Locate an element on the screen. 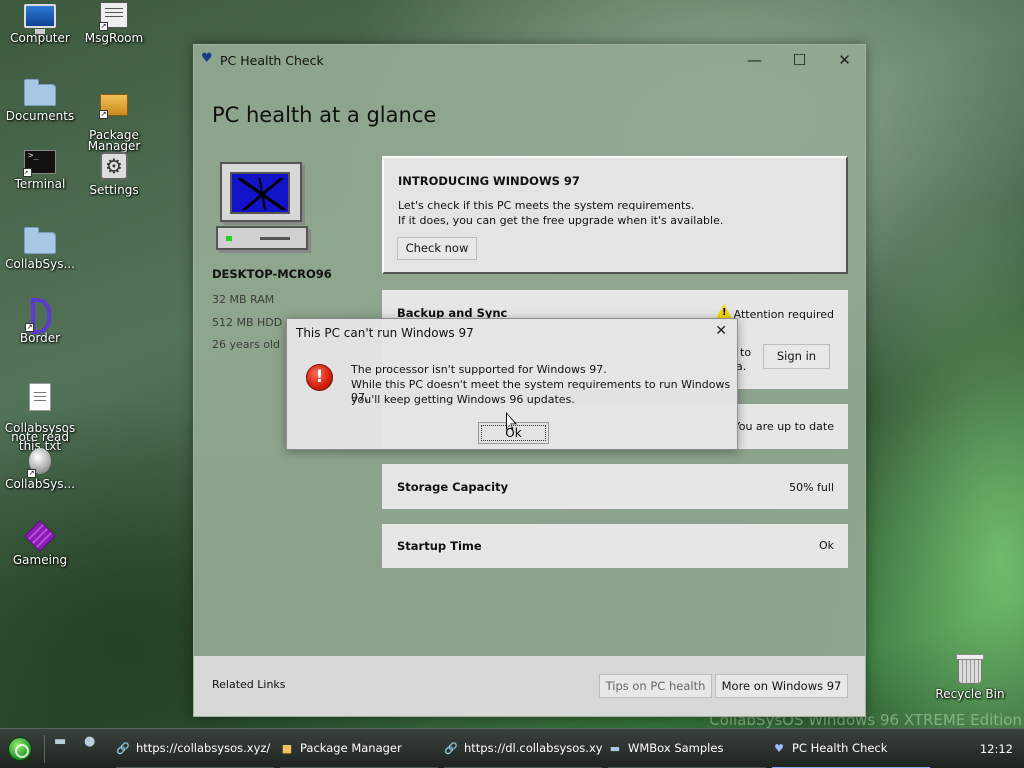 This screenshot has width=1024, height=768. cracked-screen-icon is located at coordinates (260, 193).